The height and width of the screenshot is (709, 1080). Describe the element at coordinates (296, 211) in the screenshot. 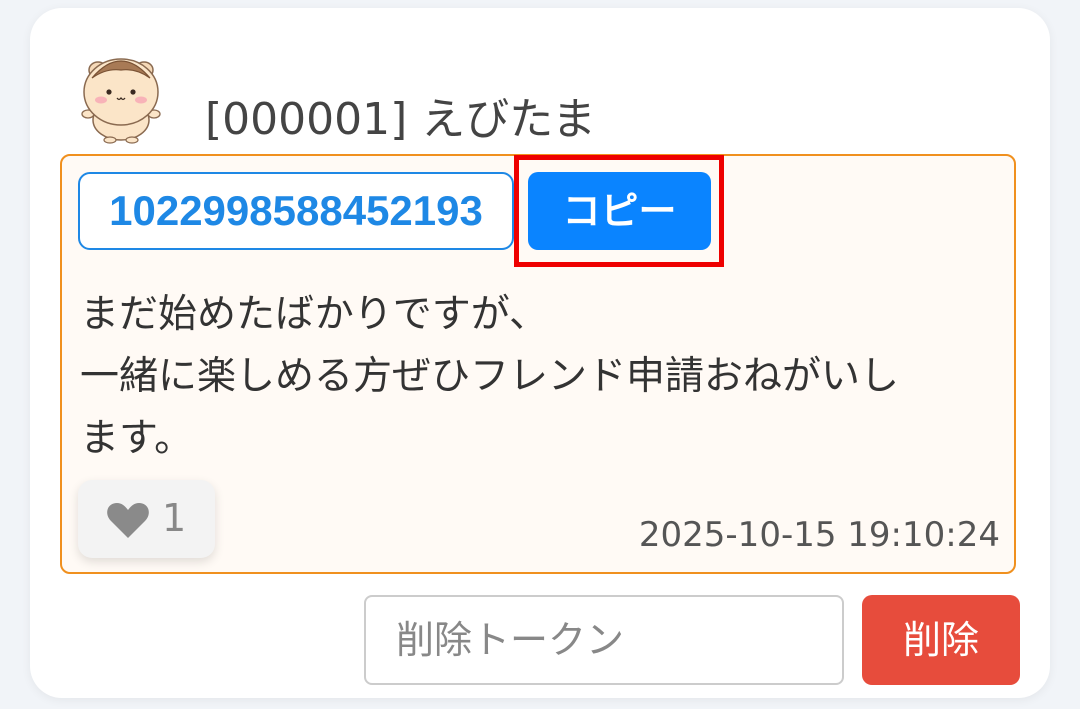

I see `friend-code-field: 1022998588452193` at that location.